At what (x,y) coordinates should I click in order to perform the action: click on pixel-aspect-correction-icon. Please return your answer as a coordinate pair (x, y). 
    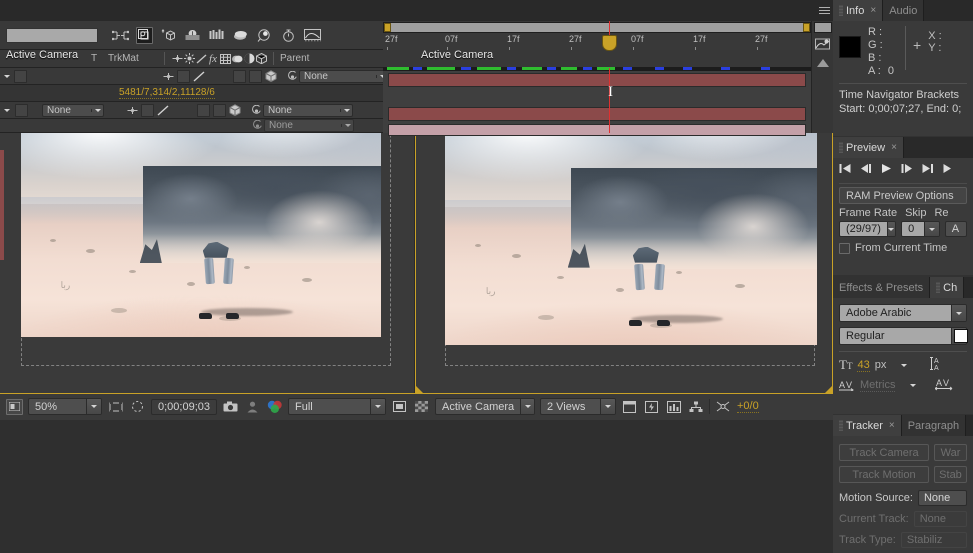
    Looking at the image, I should click on (629, 407).